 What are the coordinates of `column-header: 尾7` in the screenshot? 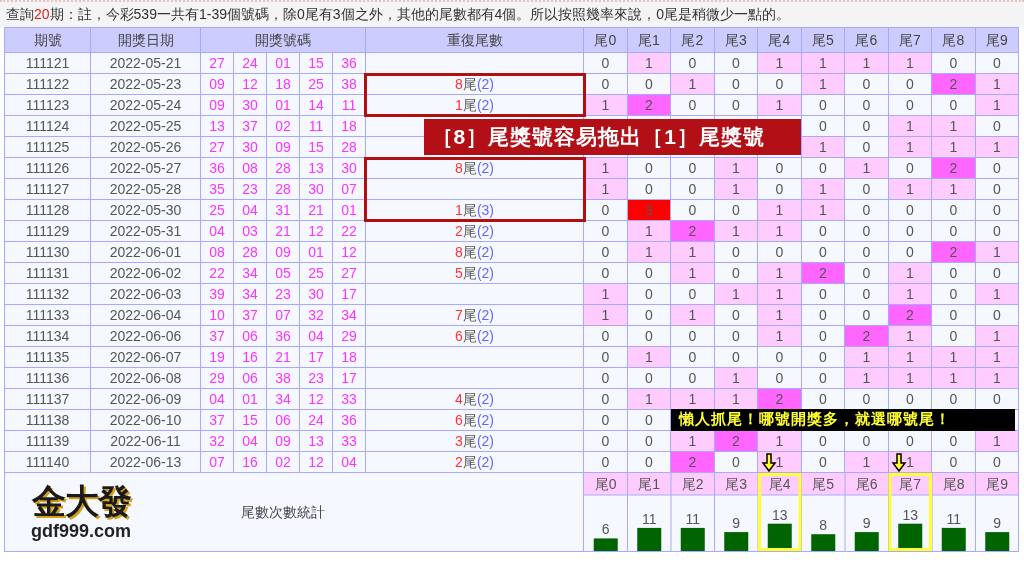 It's located at (910, 40).